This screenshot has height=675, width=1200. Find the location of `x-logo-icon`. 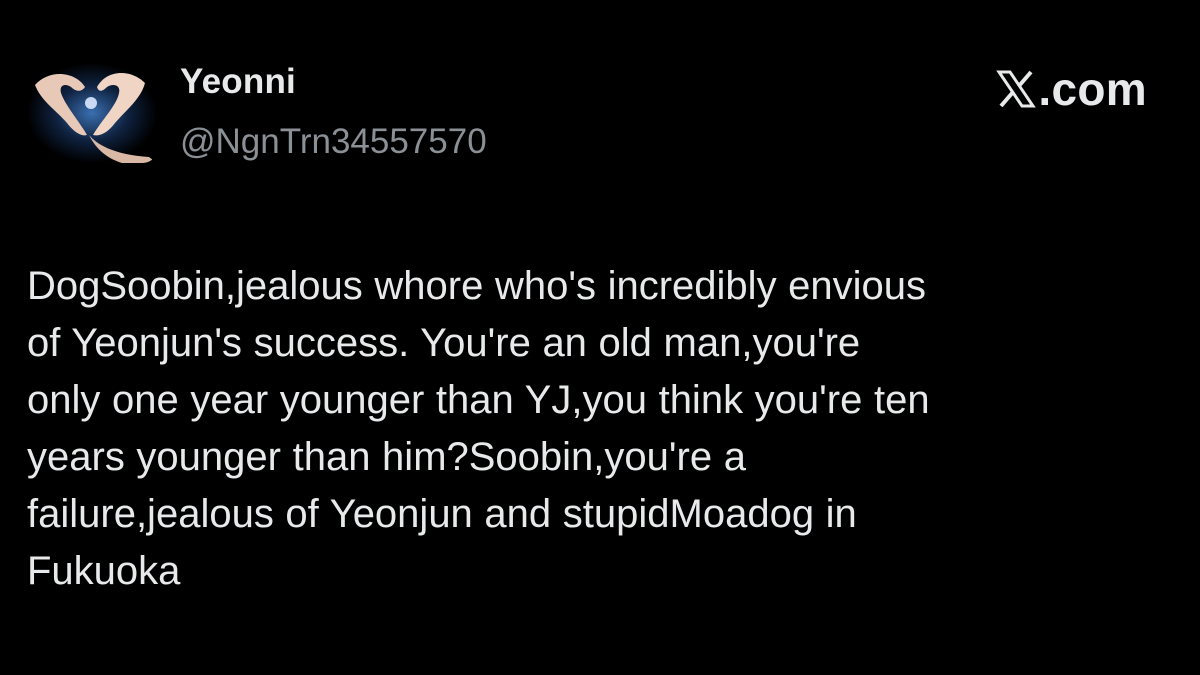

x-logo-icon is located at coordinates (1016, 89).